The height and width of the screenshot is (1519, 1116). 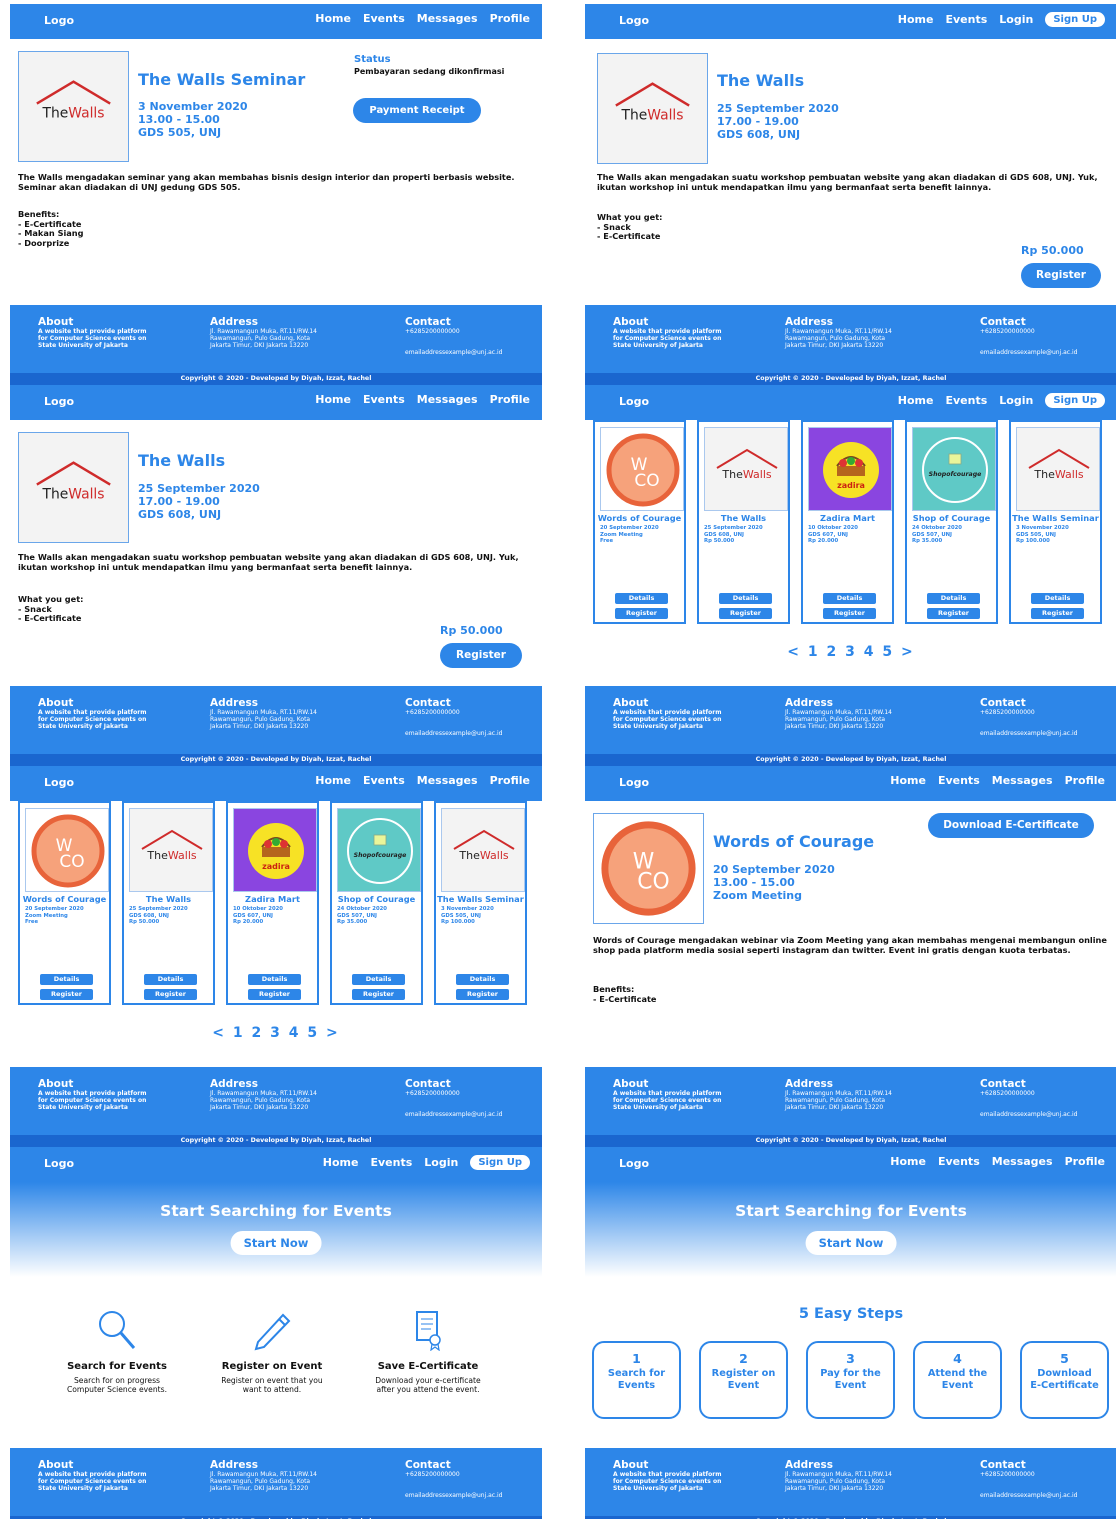 What do you see at coordinates (71, 862) in the screenshot?
I see `svg-text: CO` at bounding box center [71, 862].